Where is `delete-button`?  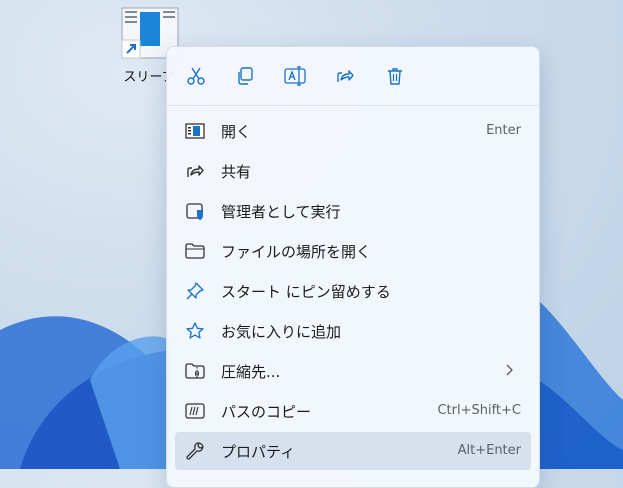
delete-button is located at coordinates (395, 76).